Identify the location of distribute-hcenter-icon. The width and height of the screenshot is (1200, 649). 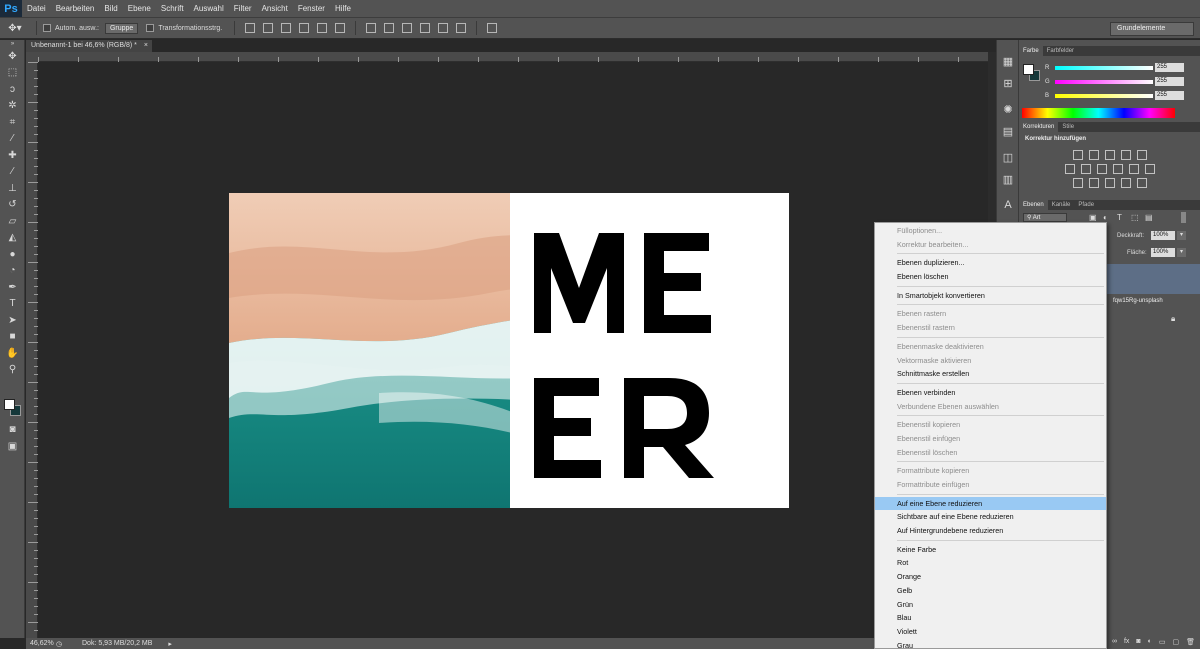
(443, 28).